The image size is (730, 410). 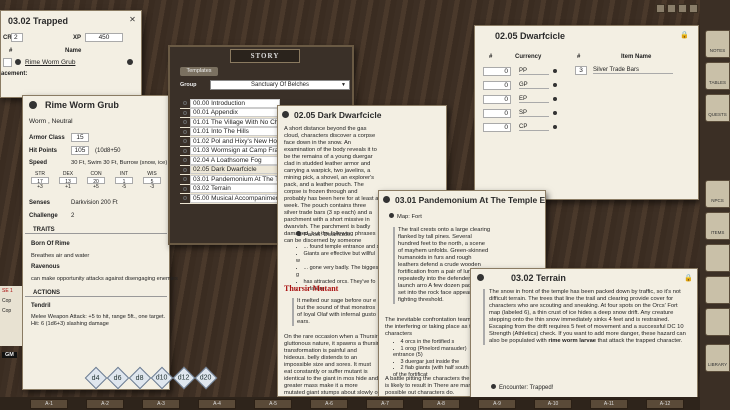 I want to click on hotkey-slot: A-10, so click(x=553, y=404).